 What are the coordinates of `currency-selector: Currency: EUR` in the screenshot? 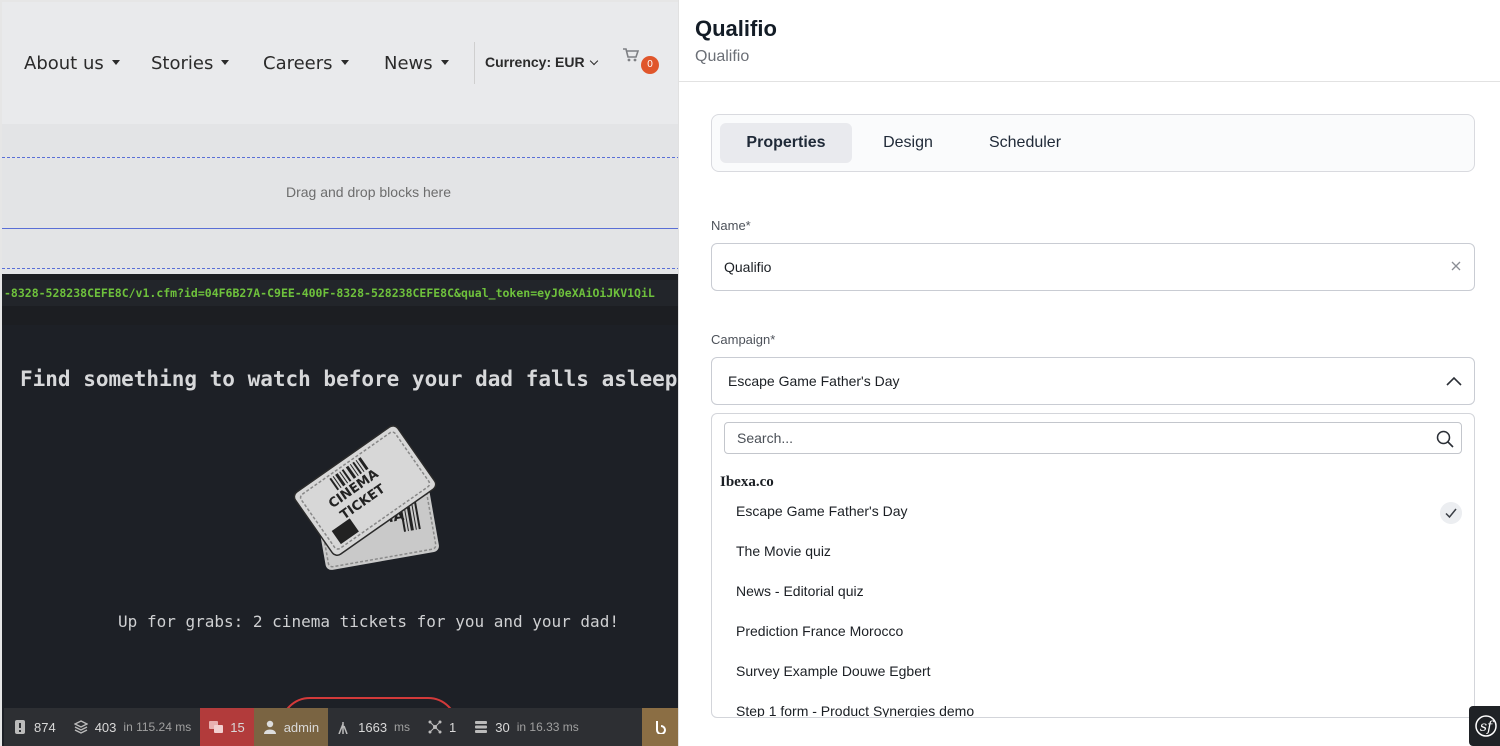 It's located at (536, 63).